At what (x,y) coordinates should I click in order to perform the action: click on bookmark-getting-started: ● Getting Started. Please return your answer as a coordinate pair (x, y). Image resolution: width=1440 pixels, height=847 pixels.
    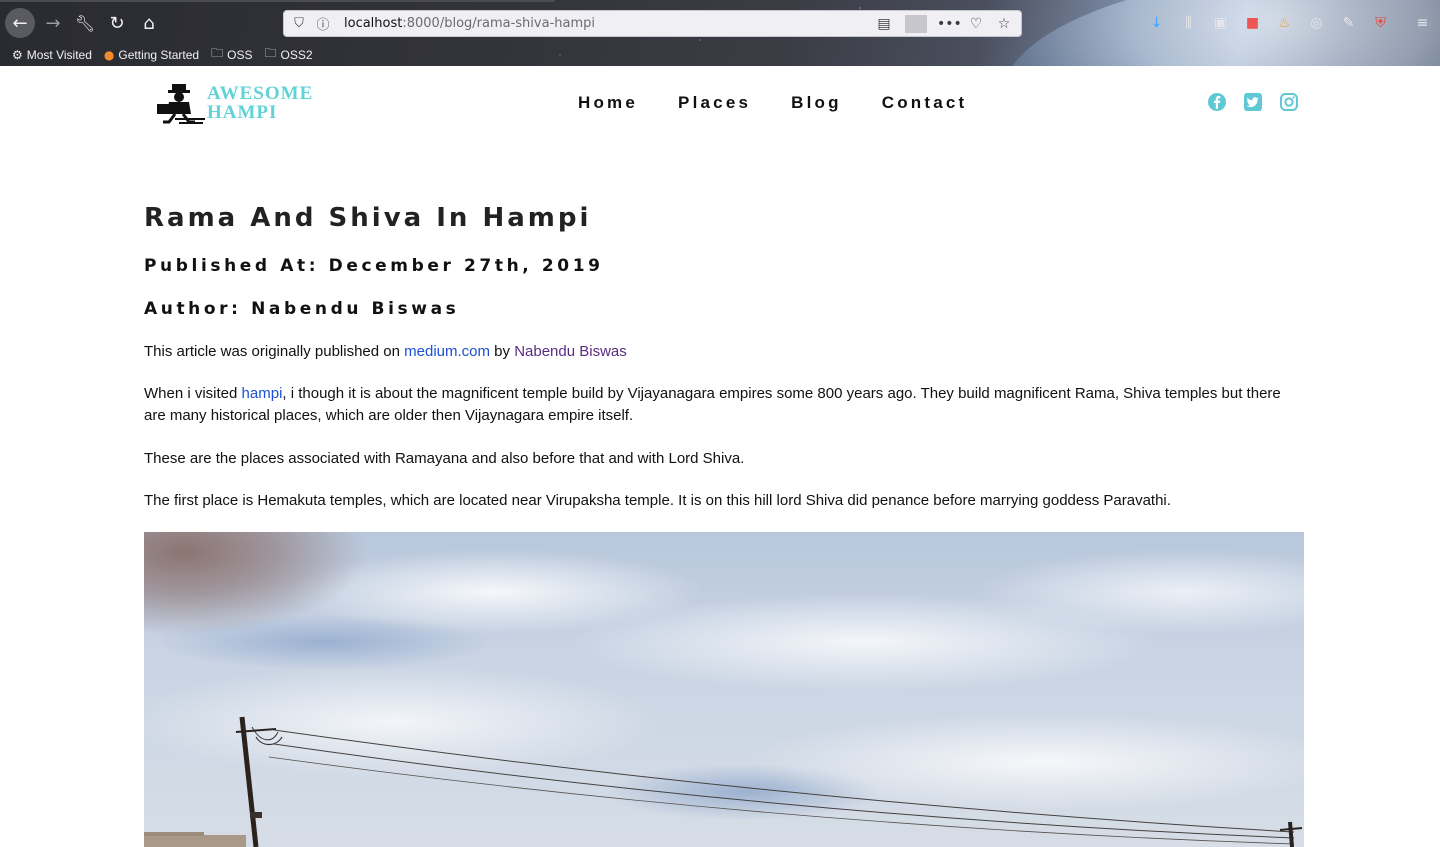
    Looking at the image, I should click on (151, 54).